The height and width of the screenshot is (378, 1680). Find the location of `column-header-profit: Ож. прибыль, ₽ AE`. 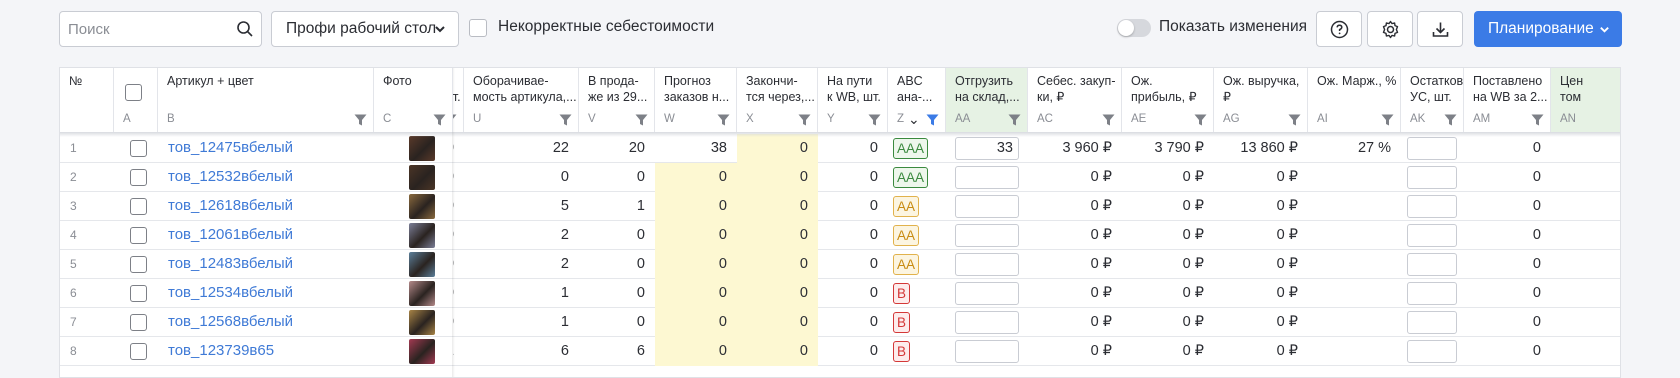

column-header-profit: Ож. прибыль, ₽ AE is located at coordinates (1168, 100).